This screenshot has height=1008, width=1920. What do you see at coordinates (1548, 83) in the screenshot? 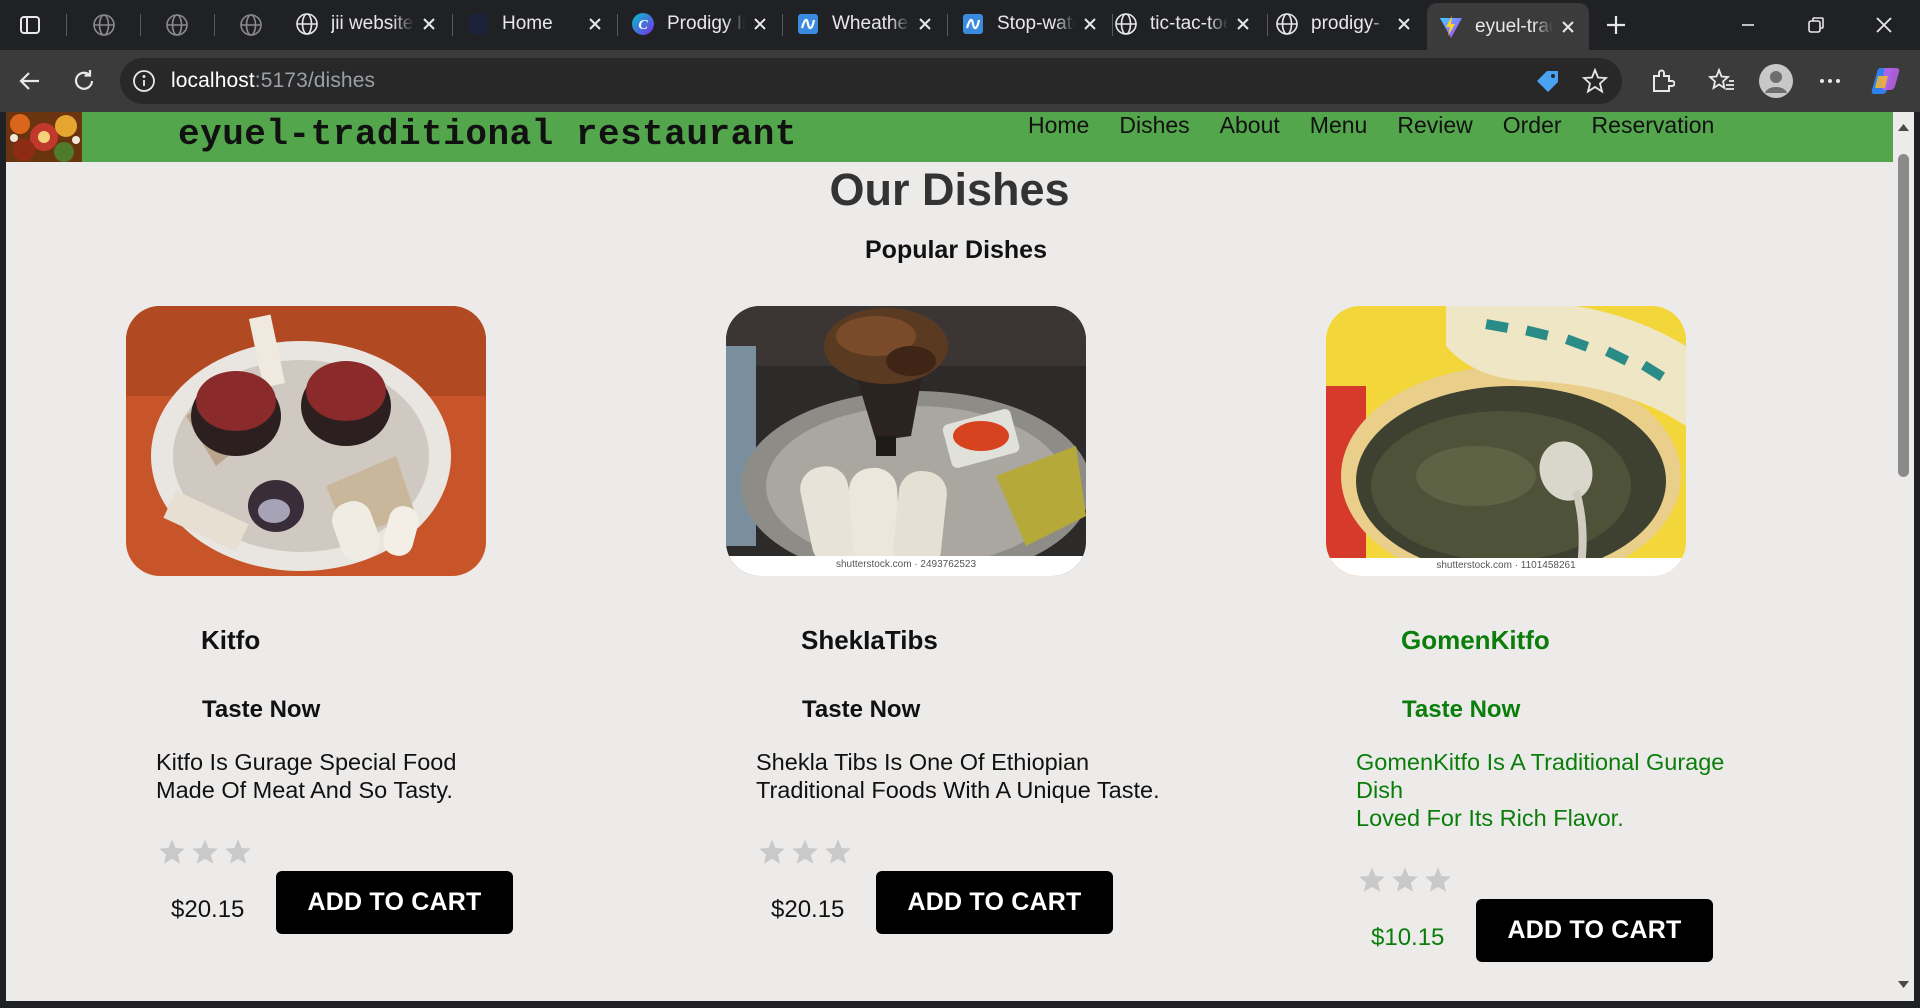
I see `coupon-tag-icon` at bounding box center [1548, 83].